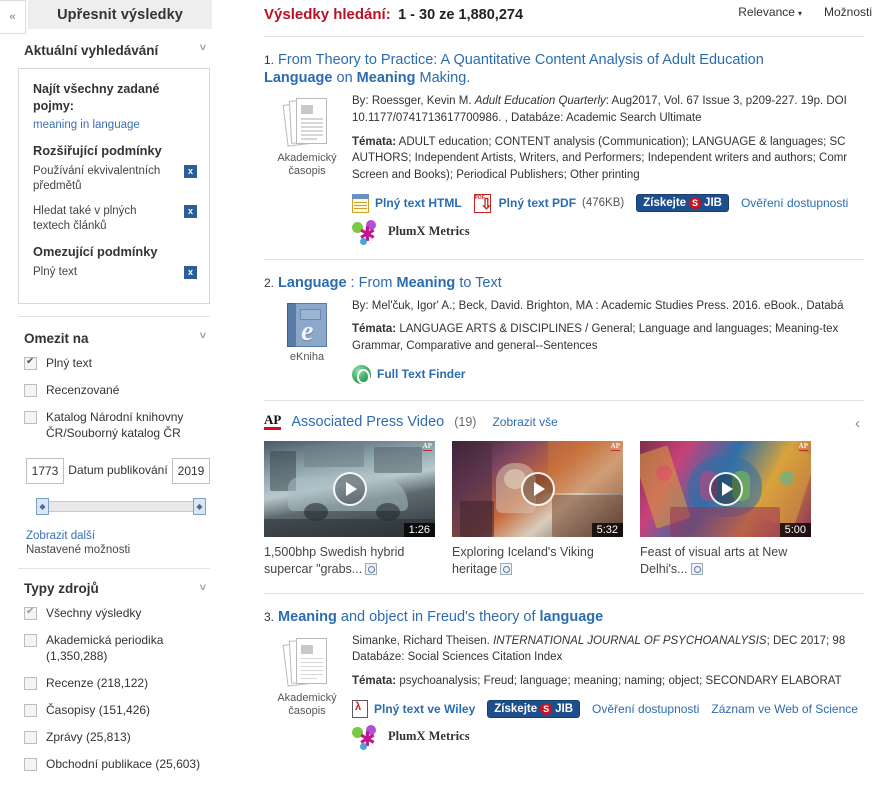 The image size is (872, 792). What do you see at coordinates (118, 536) in the screenshot?
I see `show-more-link: Zobrazit další` at bounding box center [118, 536].